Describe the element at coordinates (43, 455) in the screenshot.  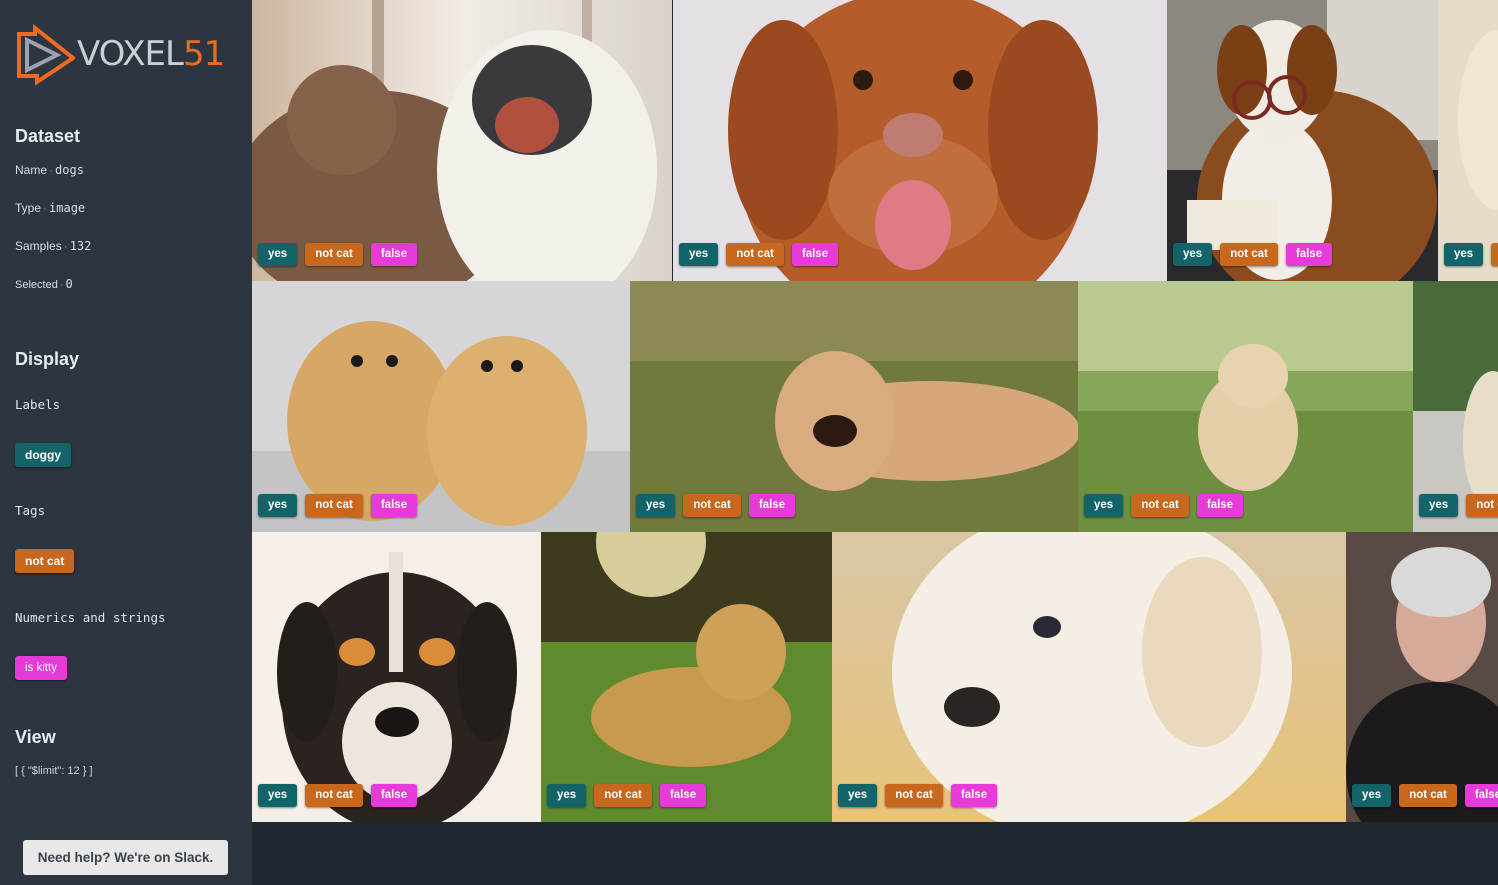
I see `label-pill-doggy: doggy` at that location.